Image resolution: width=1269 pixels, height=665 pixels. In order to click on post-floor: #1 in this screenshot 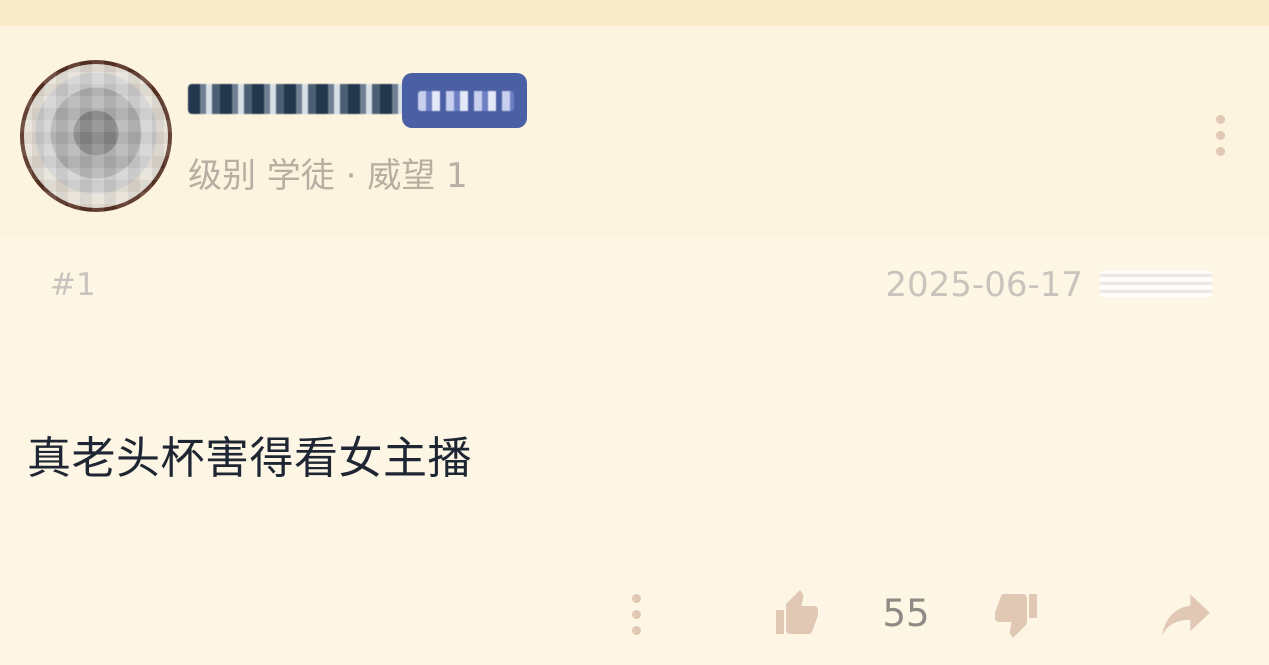, I will do `click(73, 285)`.